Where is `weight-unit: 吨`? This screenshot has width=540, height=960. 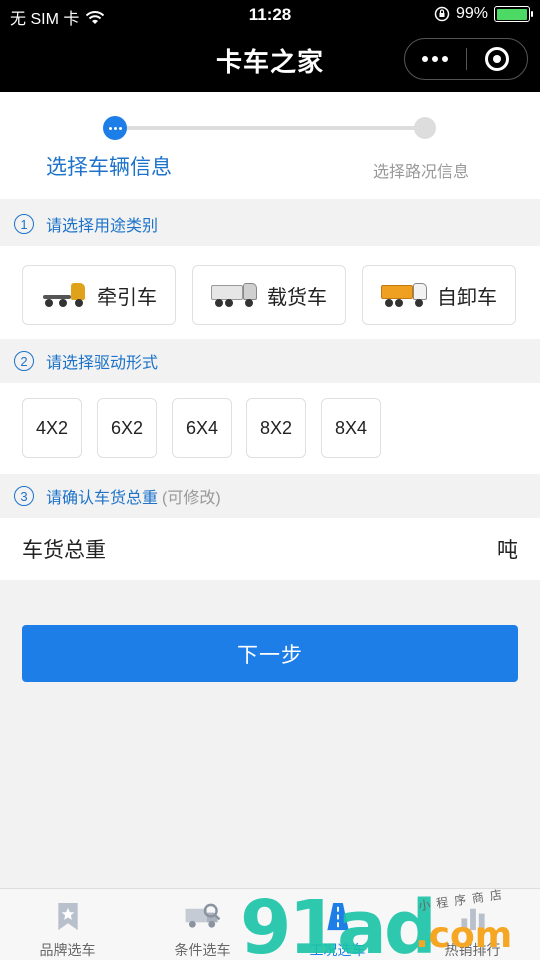 weight-unit: 吨 is located at coordinates (507, 550).